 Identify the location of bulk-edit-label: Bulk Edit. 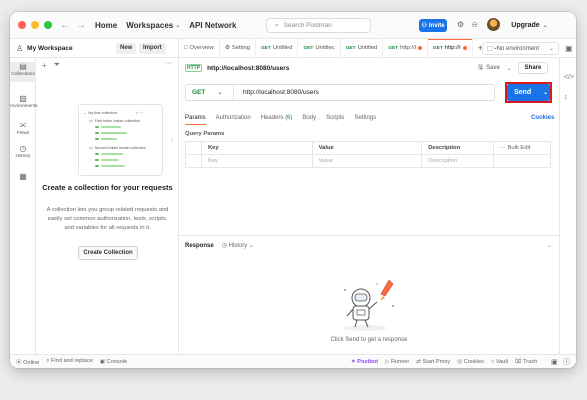
(519, 148).